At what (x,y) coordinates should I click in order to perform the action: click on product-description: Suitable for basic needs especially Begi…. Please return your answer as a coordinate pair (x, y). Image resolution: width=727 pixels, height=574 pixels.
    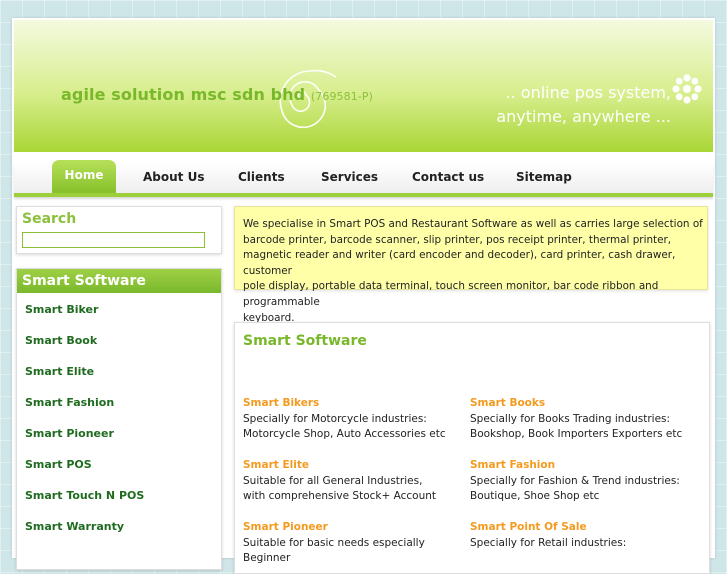
    Looking at the image, I should click on (334, 550).